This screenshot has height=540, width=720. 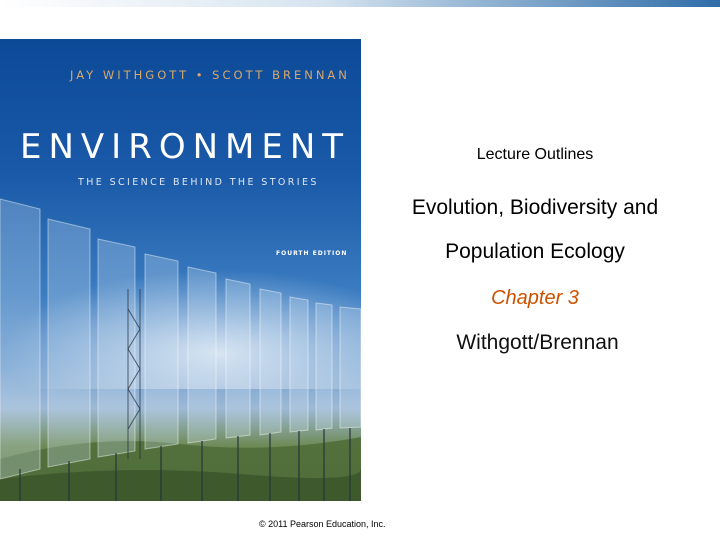 I want to click on cover-title-text: ENVIRONMENT, so click(x=185, y=147).